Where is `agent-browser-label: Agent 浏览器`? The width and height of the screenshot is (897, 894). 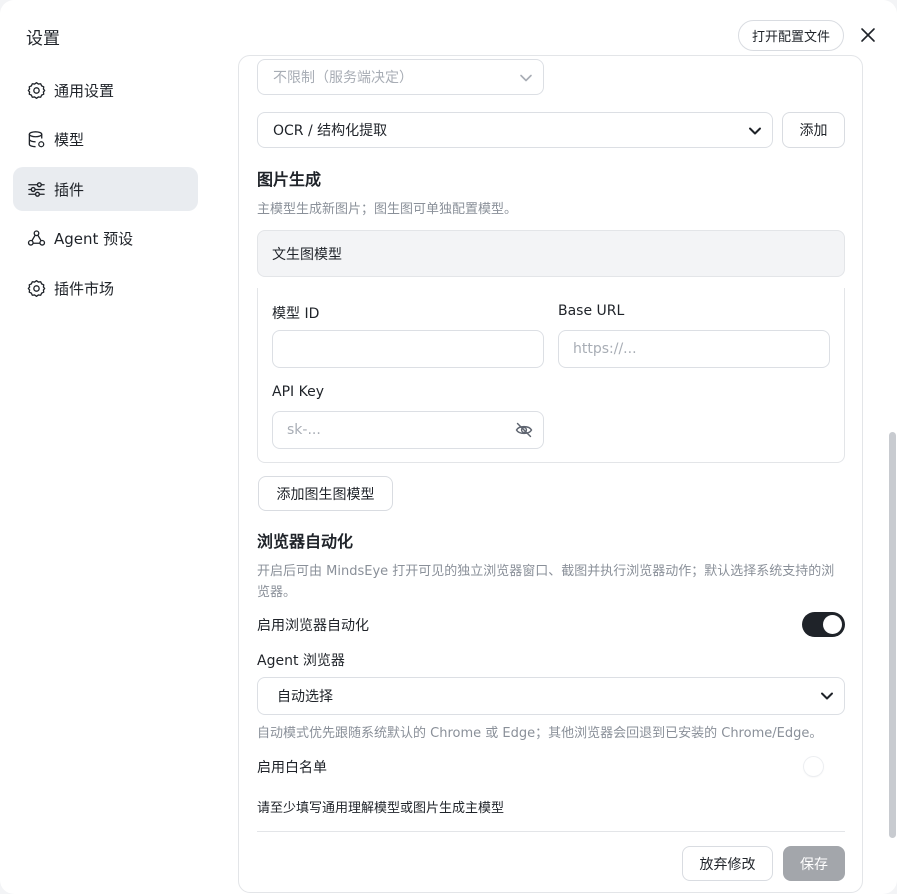 agent-browser-label: Agent 浏览器 is located at coordinates (301, 661).